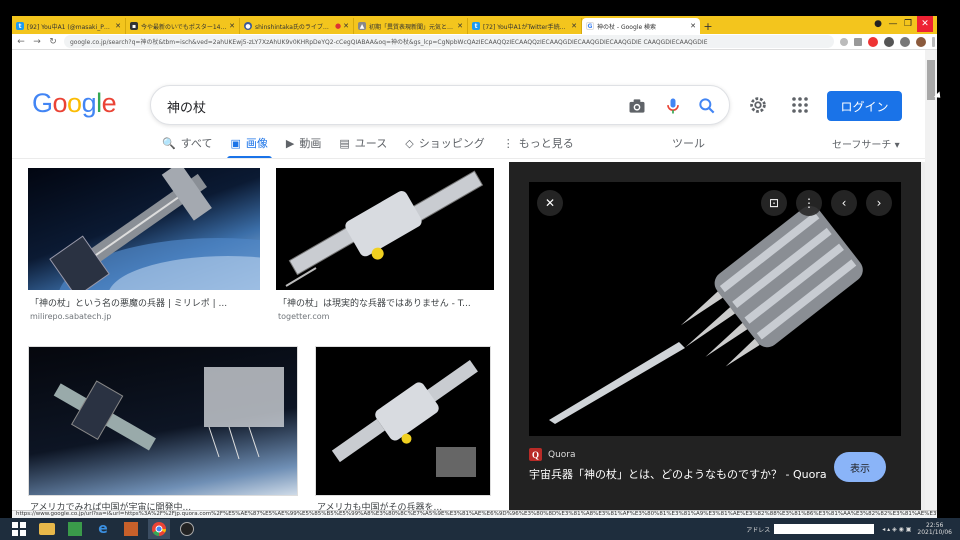 The image size is (960, 540). Describe the element at coordinates (187, 529) in the screenshot. I see `app-icon` at that location.